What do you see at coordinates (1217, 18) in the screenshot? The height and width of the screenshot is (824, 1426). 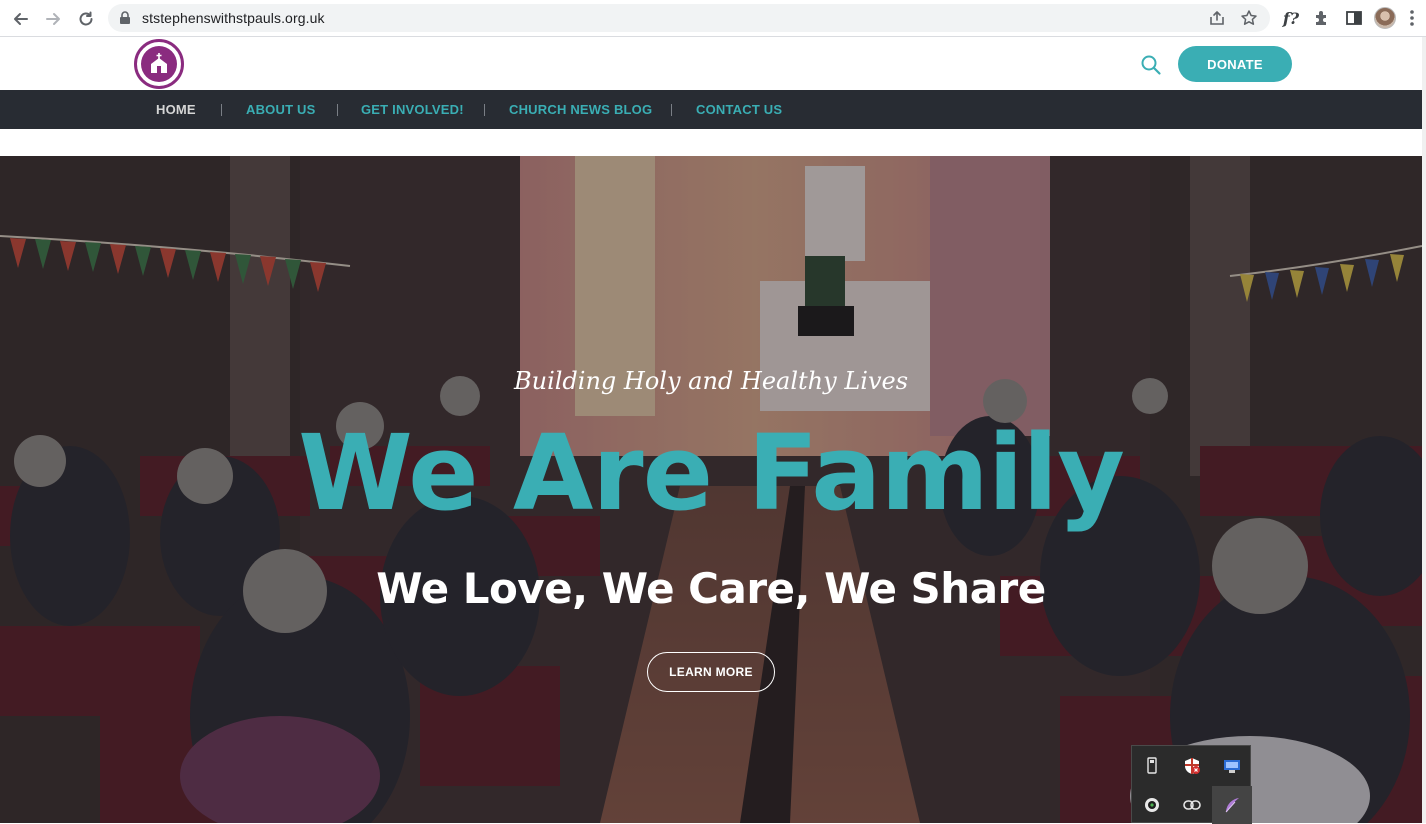 I see `share-icon` at bounding box center [1217, 18].